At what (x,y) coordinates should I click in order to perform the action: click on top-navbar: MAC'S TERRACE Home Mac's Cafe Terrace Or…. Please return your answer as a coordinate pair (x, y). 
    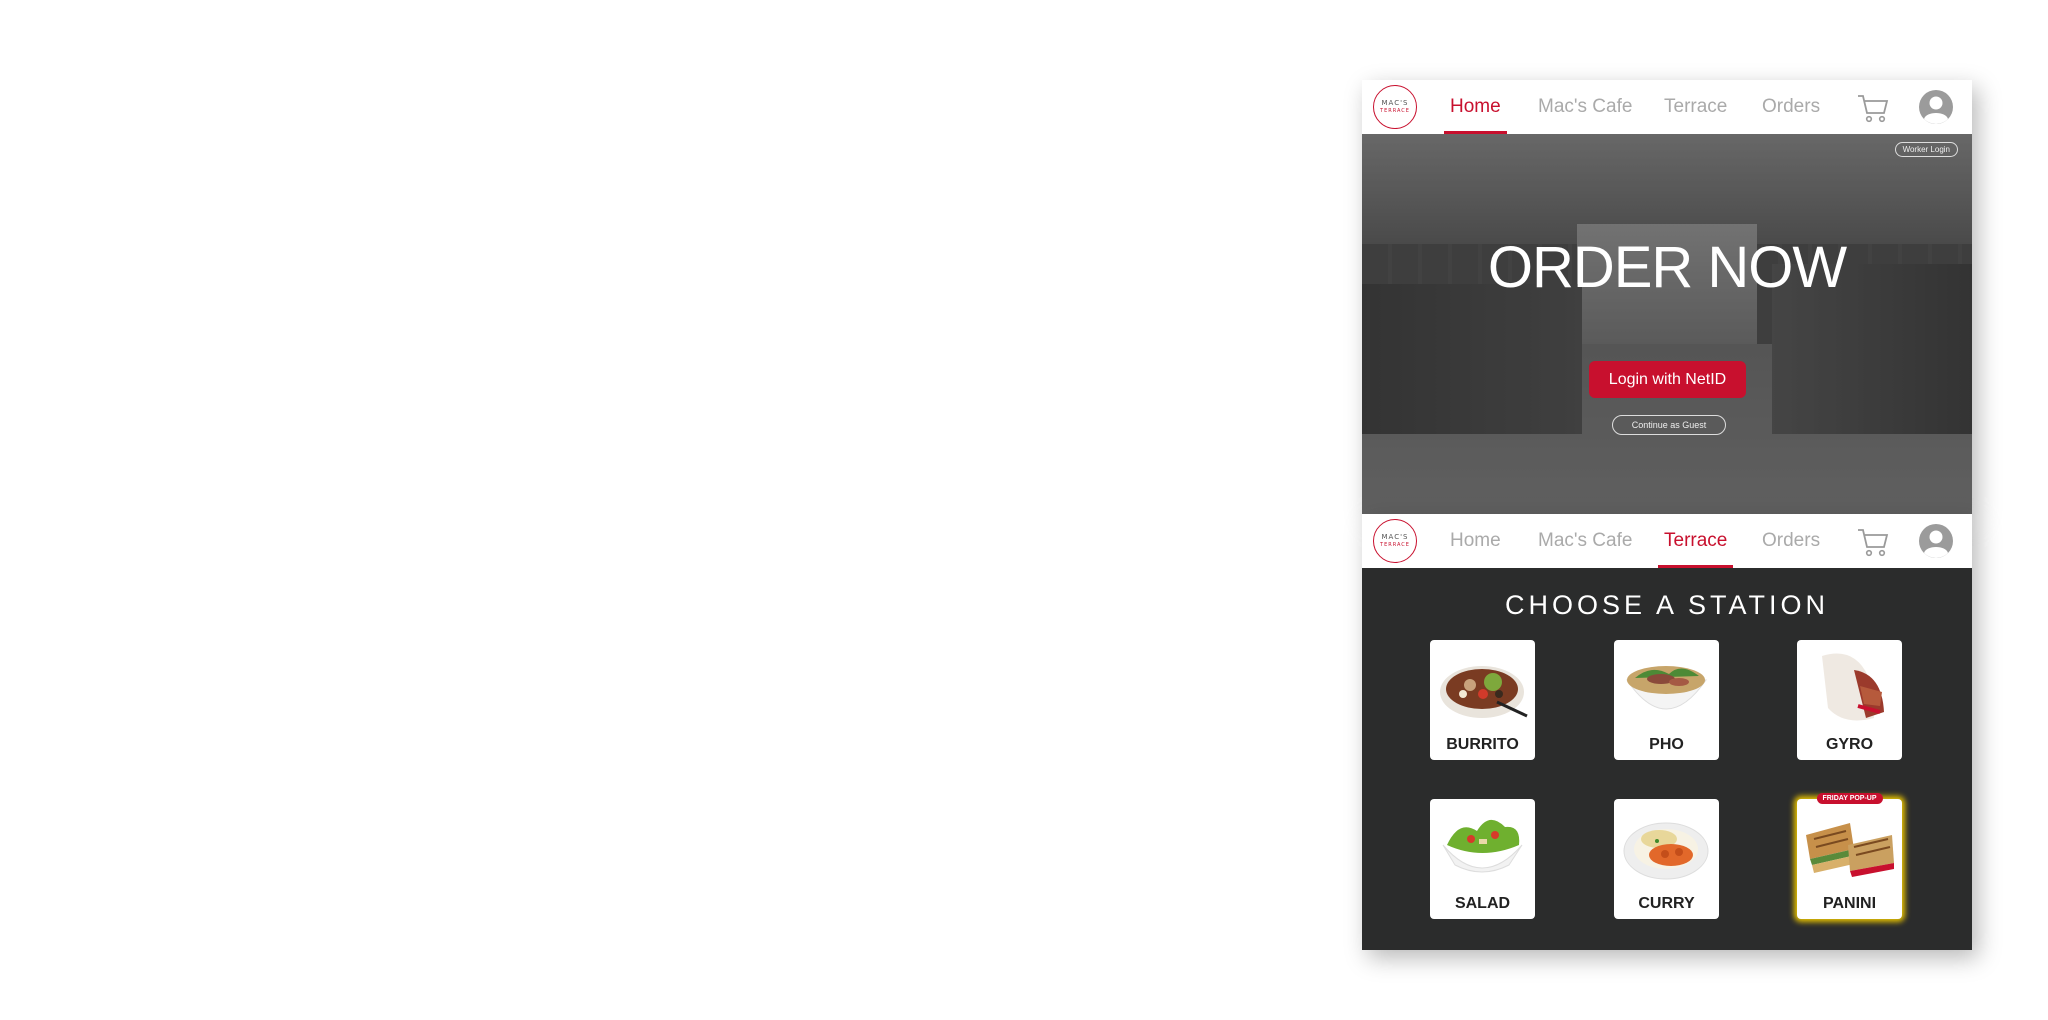
    Looking at the image, I should click on (1667, 107).